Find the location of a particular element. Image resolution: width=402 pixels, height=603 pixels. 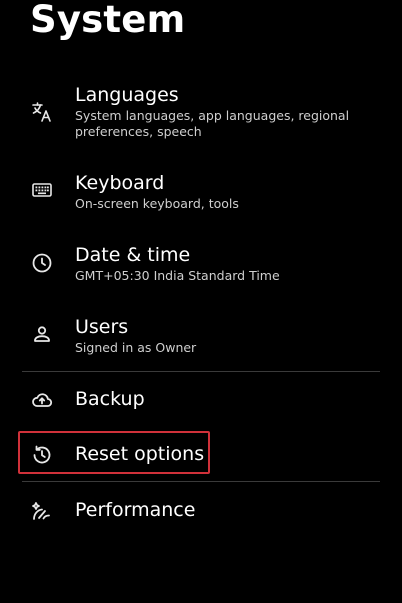

setting-title: Keyboard is located at coordinates (120, 183).